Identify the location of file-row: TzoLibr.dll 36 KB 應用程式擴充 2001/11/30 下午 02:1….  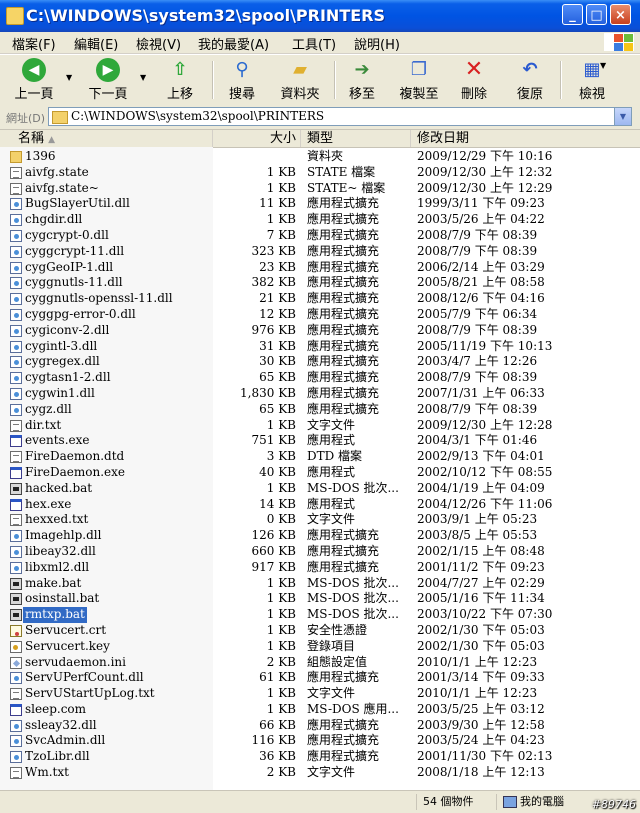
(320, 757).